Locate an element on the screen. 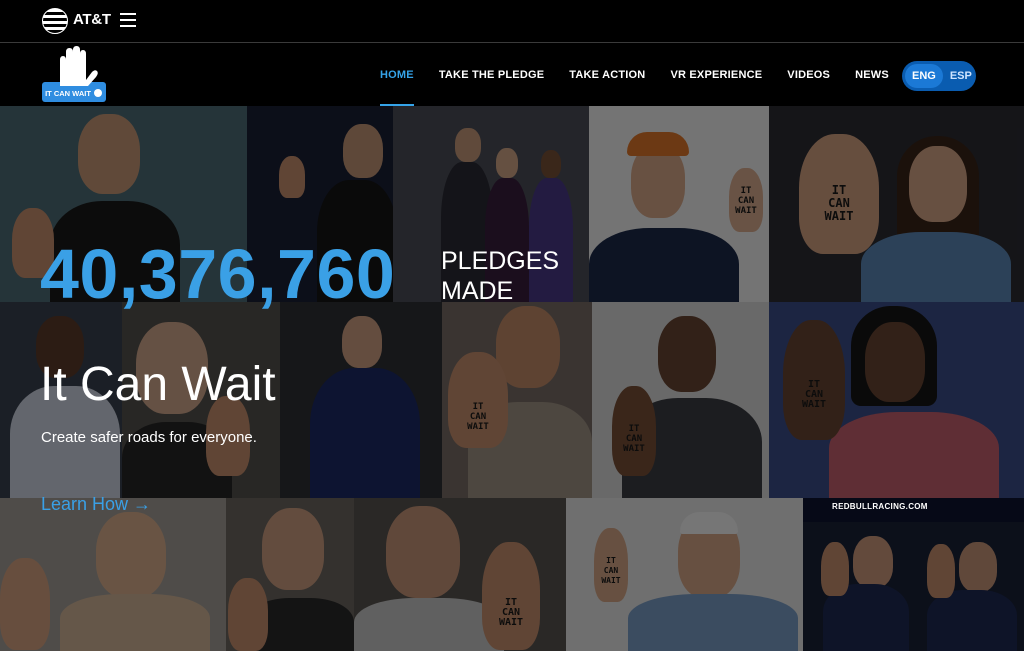 The height and width of the screenshot is (651, 1024). nav-item-vr-experience: VR EXPERIENCE is located at coordinates (716, 75).